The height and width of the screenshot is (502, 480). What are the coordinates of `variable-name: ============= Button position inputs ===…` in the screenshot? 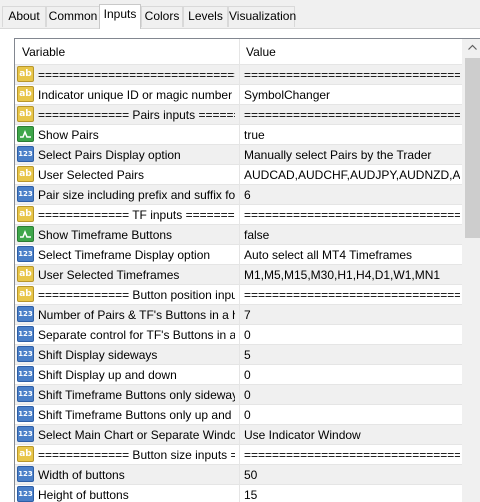 It's located at (136, 295).